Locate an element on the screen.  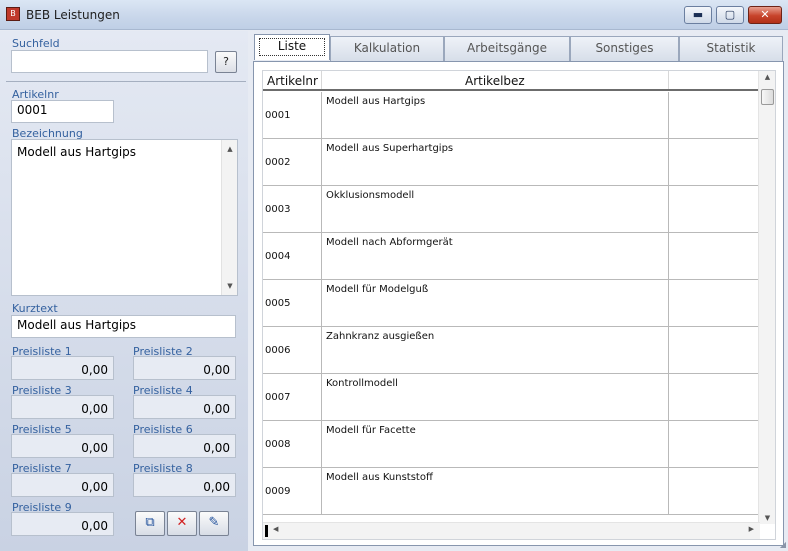
artikelnr-field: 0001 is located at coordinates (62, 111).